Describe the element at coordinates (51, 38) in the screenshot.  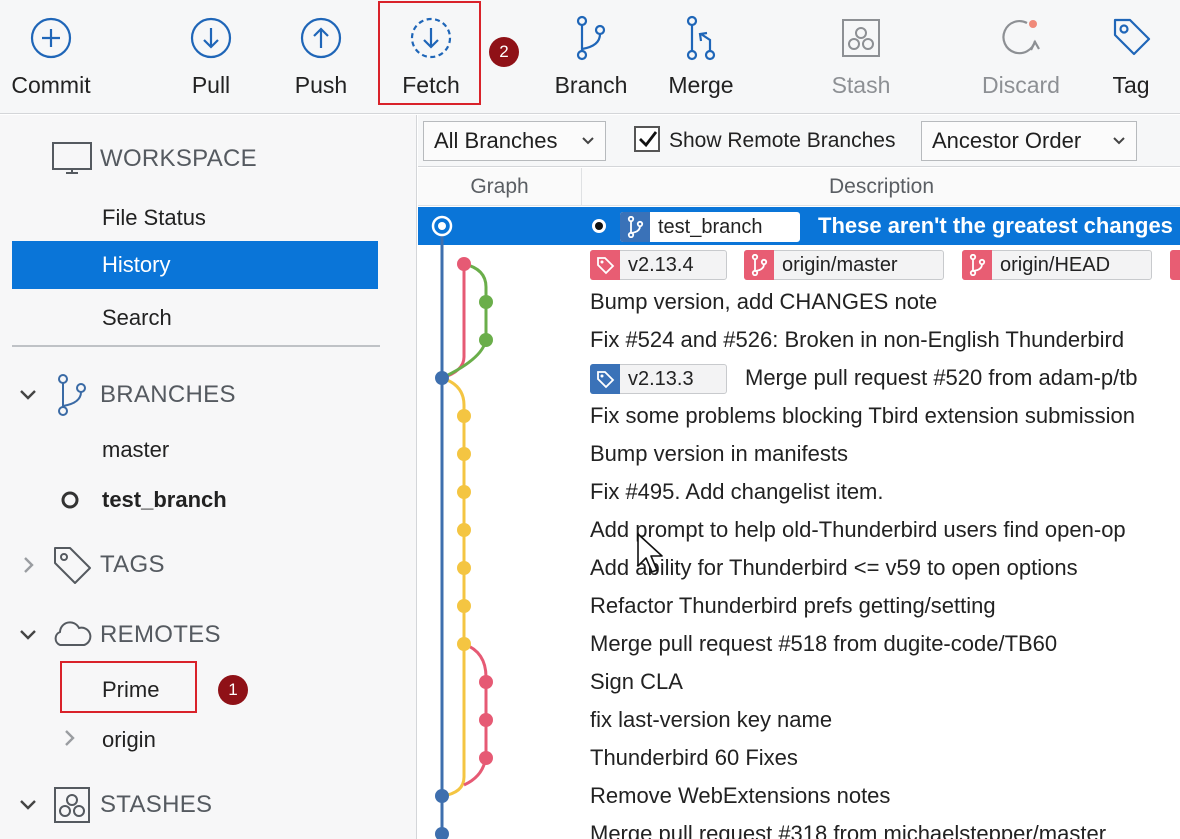
I see `plus-circle-icon` at that location.